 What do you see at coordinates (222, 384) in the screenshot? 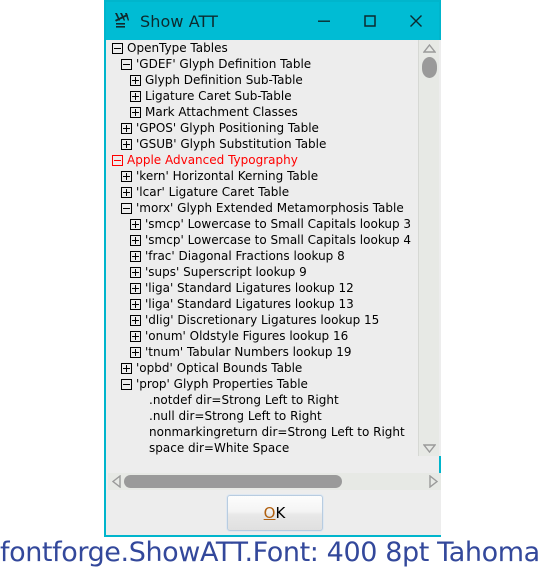
I see `tree-row-label: 'prop' Glyph Properties Table` at bounding box center [222, 384].